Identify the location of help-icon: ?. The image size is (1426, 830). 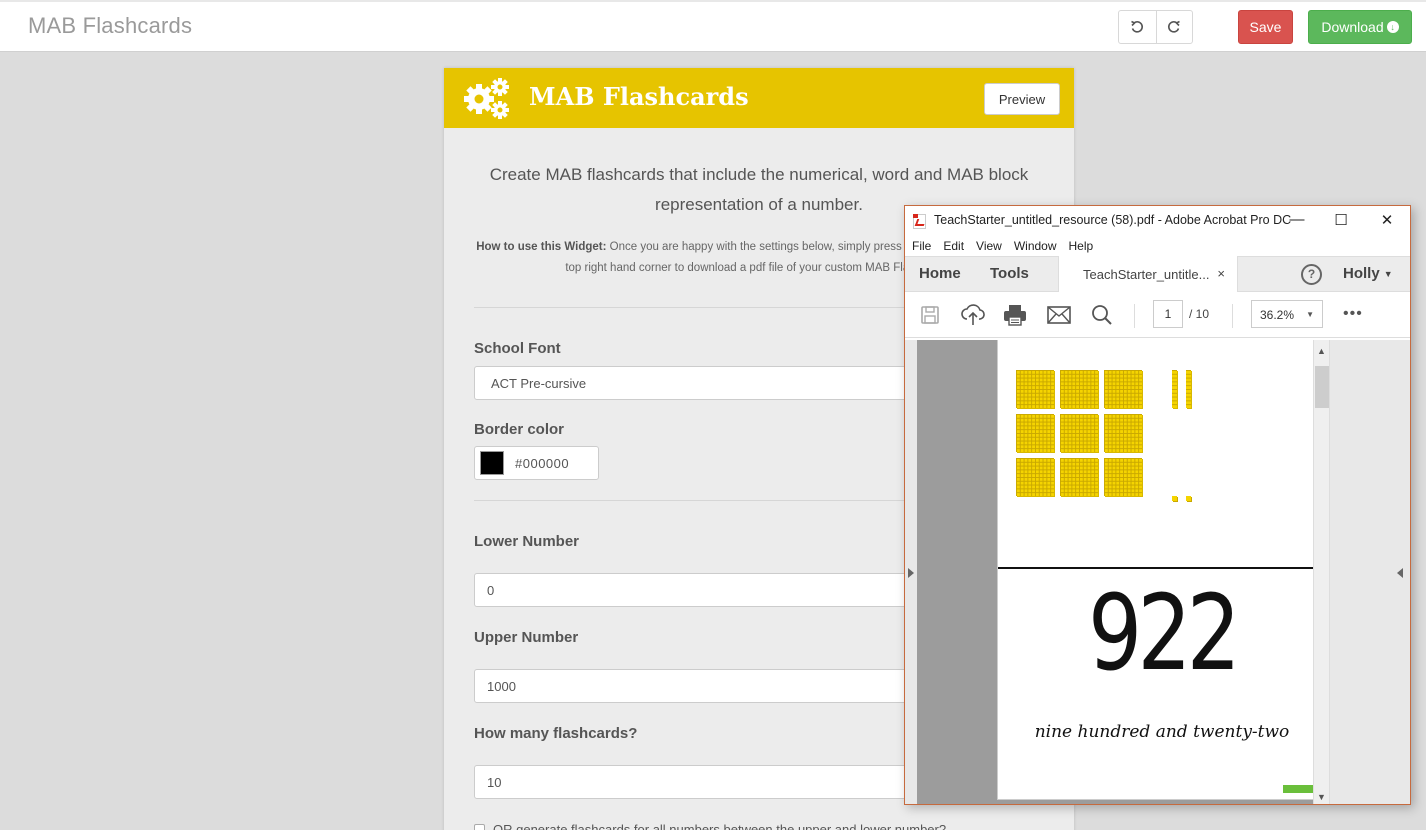
(1311, 274).